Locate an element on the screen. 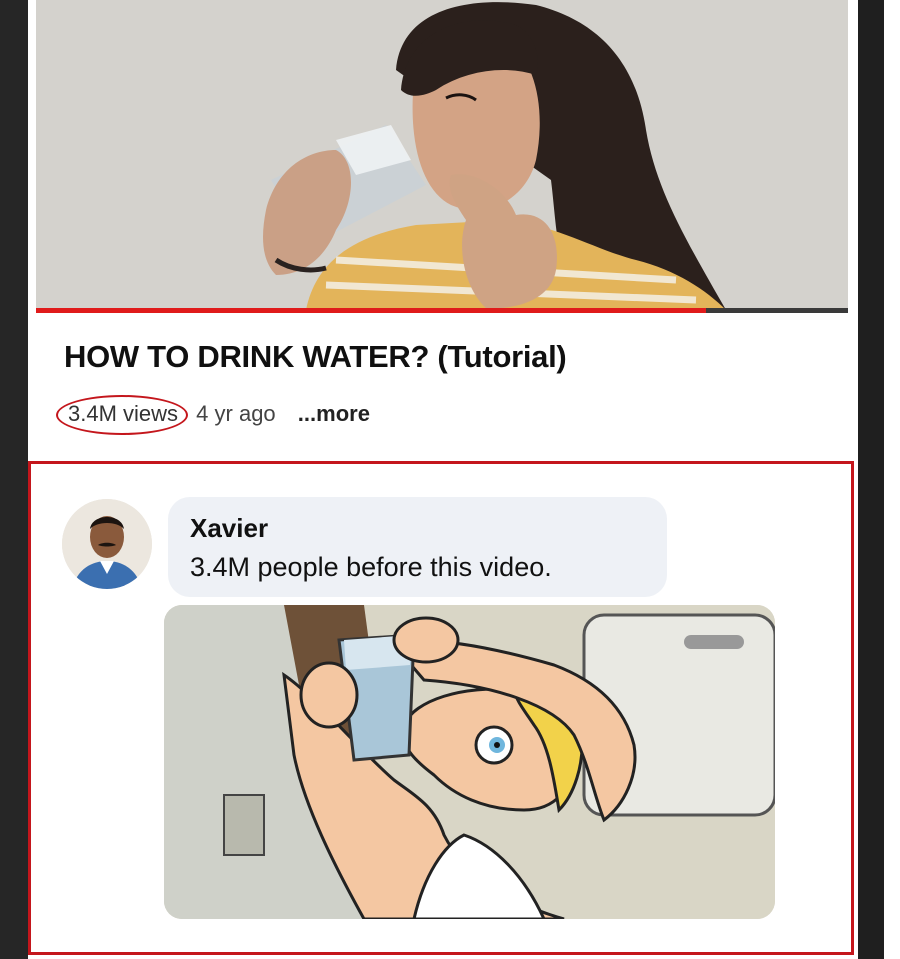 The image size is (900, 959). avatar is located at coordinates (107, 544).